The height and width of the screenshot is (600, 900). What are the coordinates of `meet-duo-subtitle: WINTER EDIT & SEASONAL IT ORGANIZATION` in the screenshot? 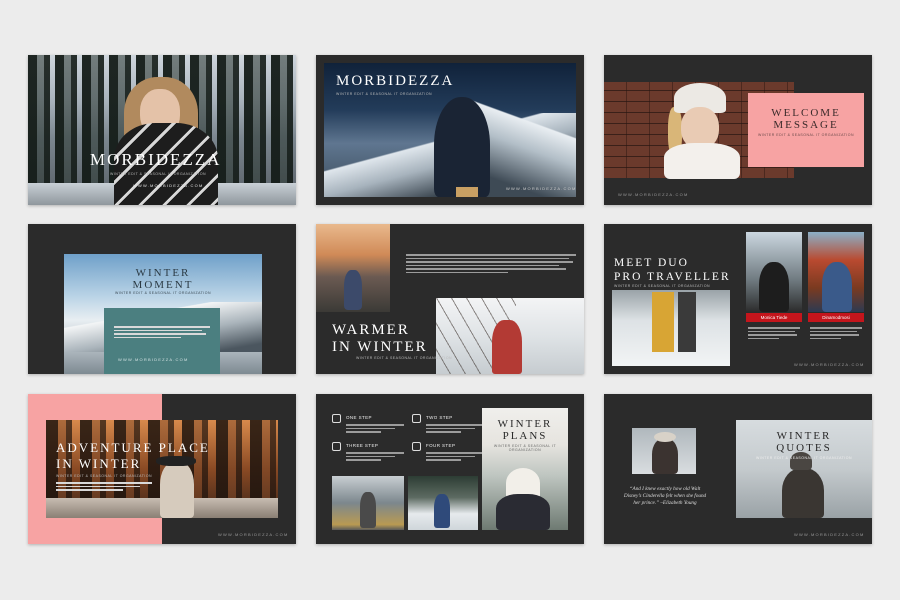 It's located at (662, 286).